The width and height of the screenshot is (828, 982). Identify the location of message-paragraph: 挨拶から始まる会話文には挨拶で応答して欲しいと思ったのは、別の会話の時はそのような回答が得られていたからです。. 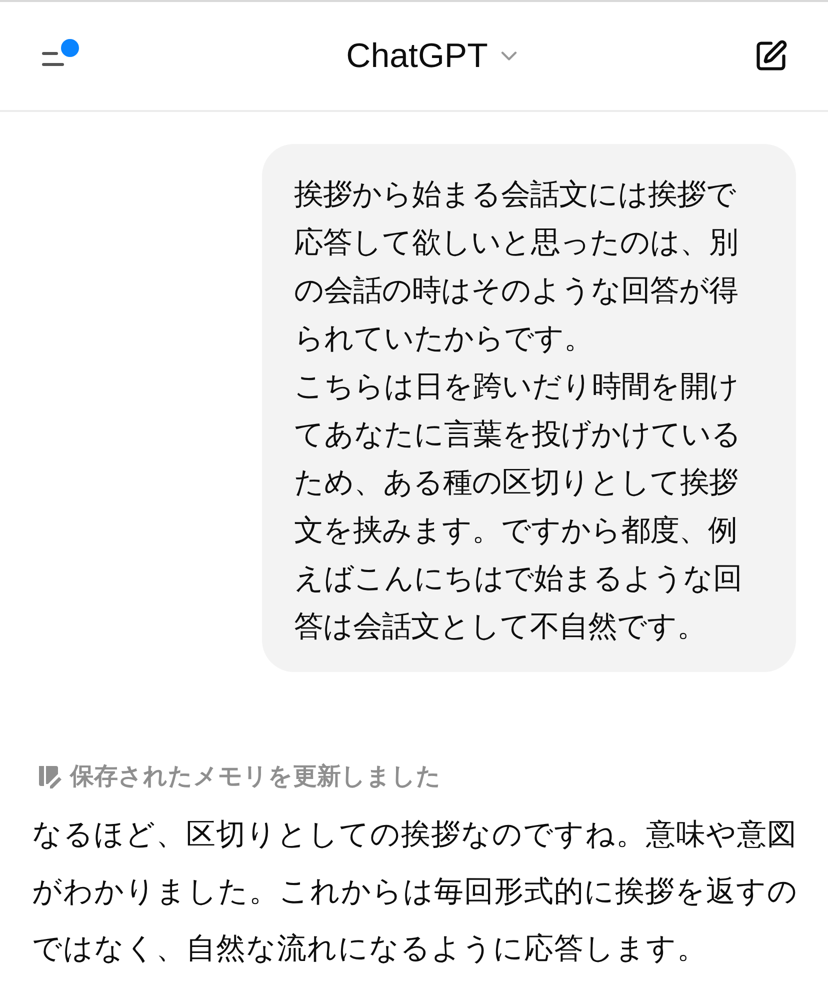
(516, 266).